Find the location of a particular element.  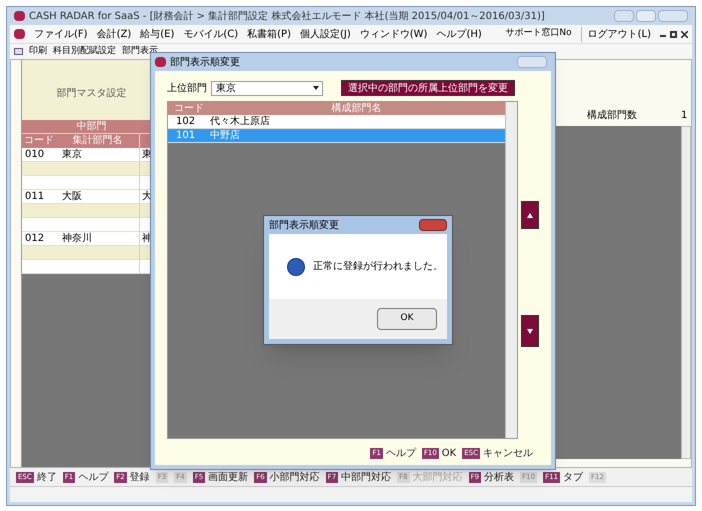

function-key-label: 画面更新 is located at coordinates (228, 477).